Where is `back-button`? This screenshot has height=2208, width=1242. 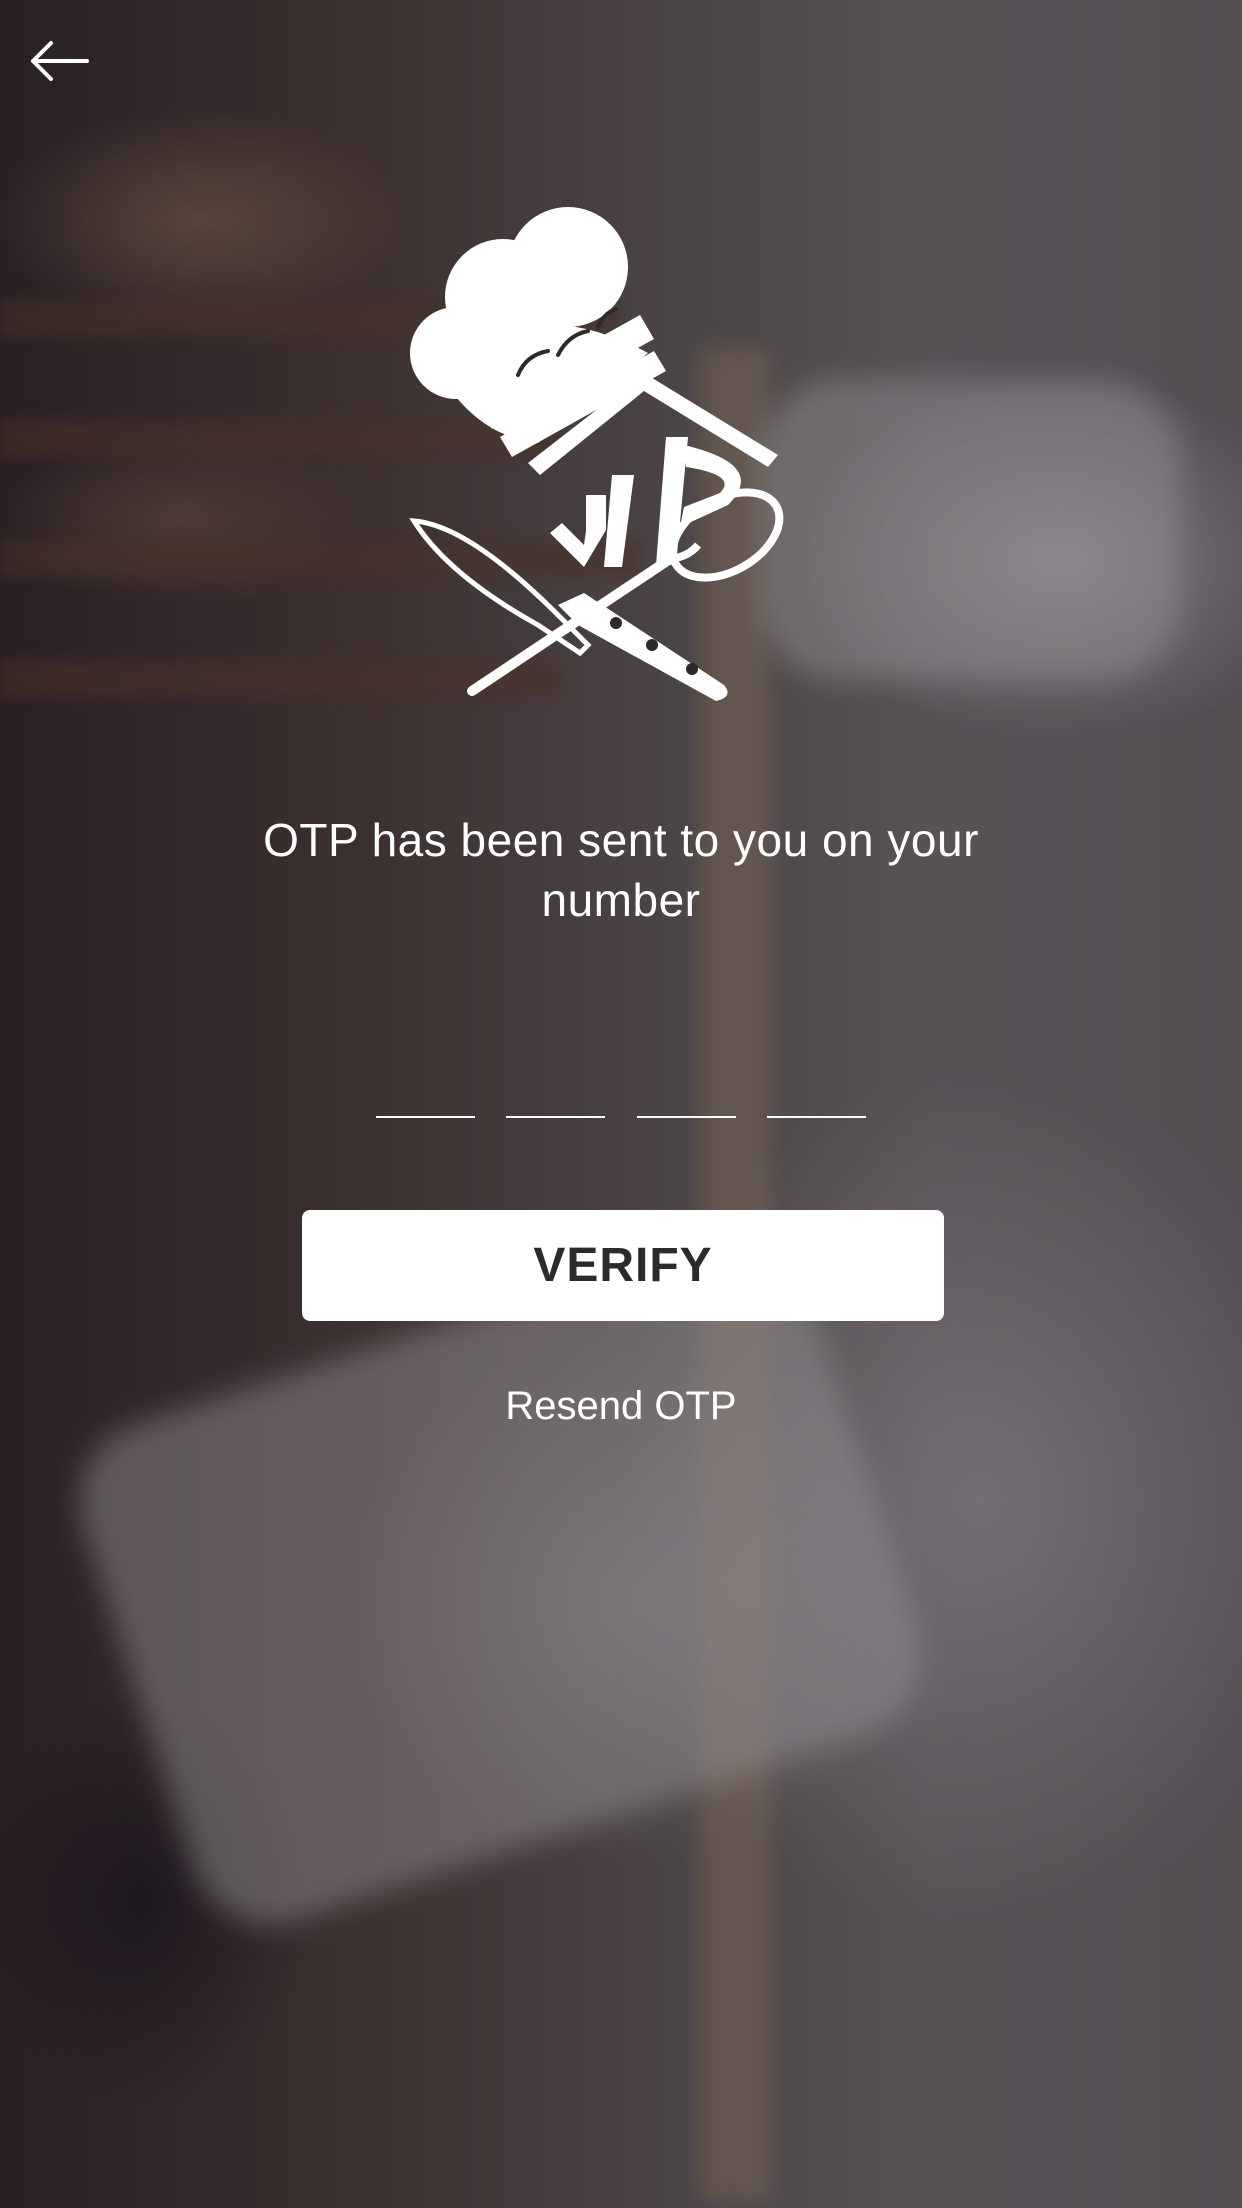
back-button is located at coordinates (59, 61).